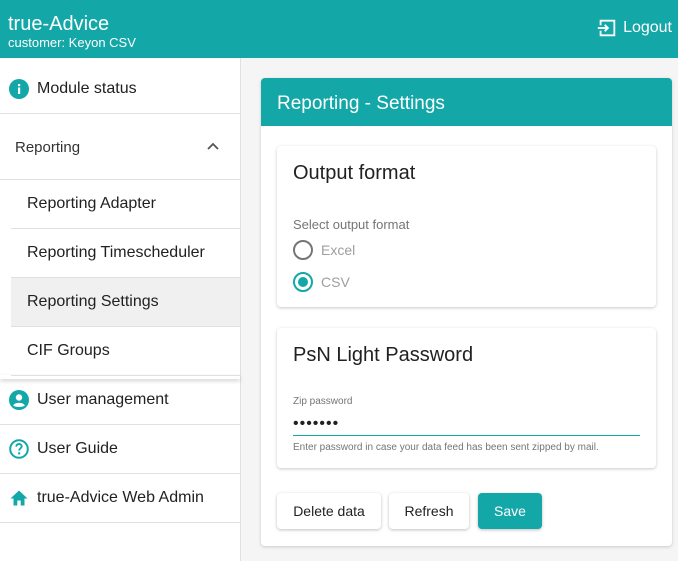  I want to click on sidebar-item-user-management: User management, so click(120, 400).